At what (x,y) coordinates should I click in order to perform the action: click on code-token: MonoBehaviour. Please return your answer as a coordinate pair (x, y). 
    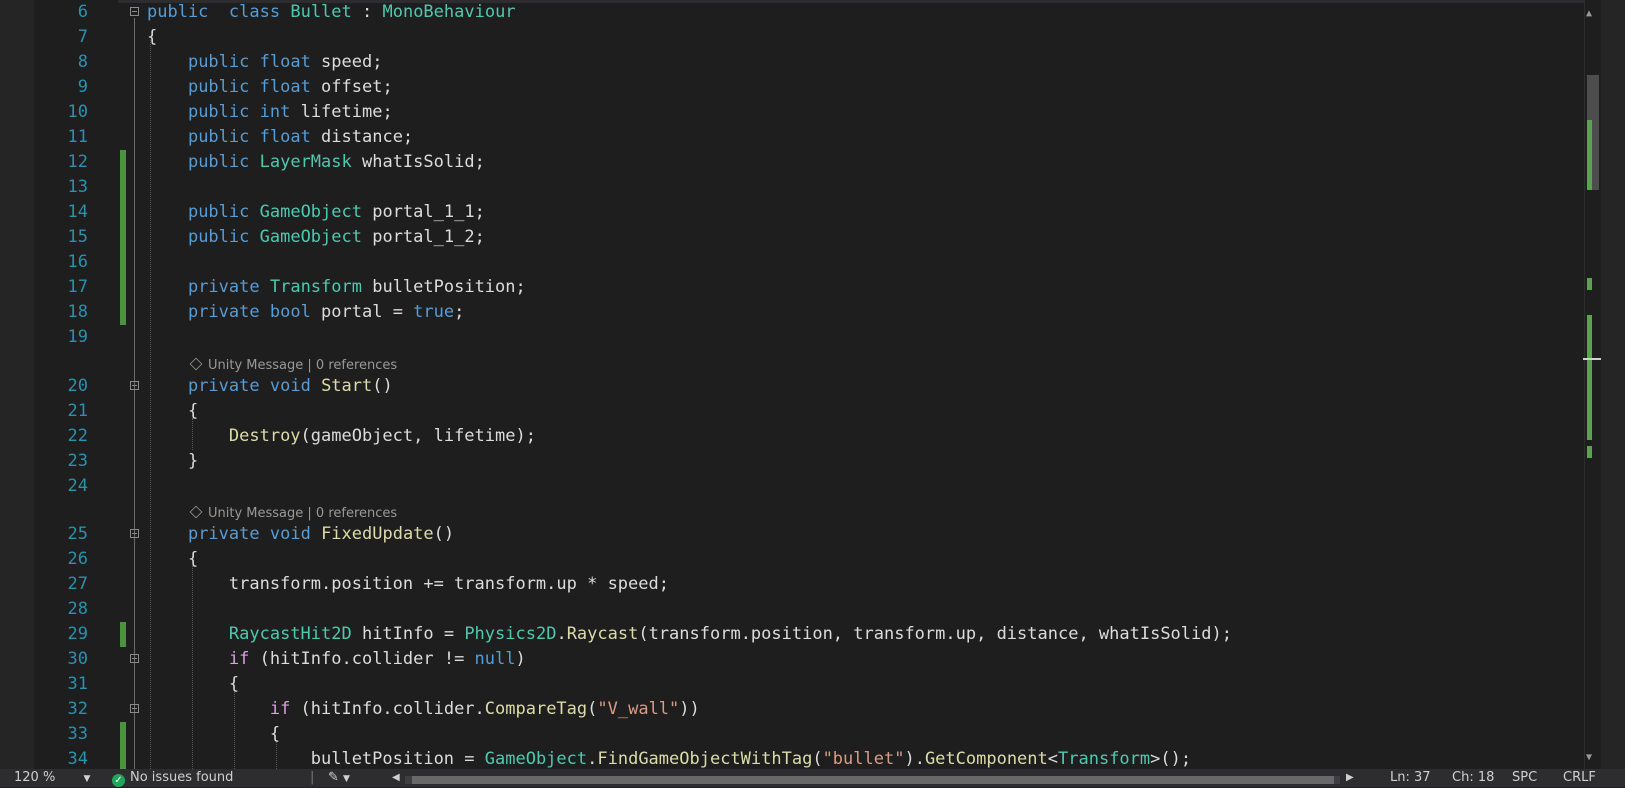
    Looking at the image, I should click on (449, 12).